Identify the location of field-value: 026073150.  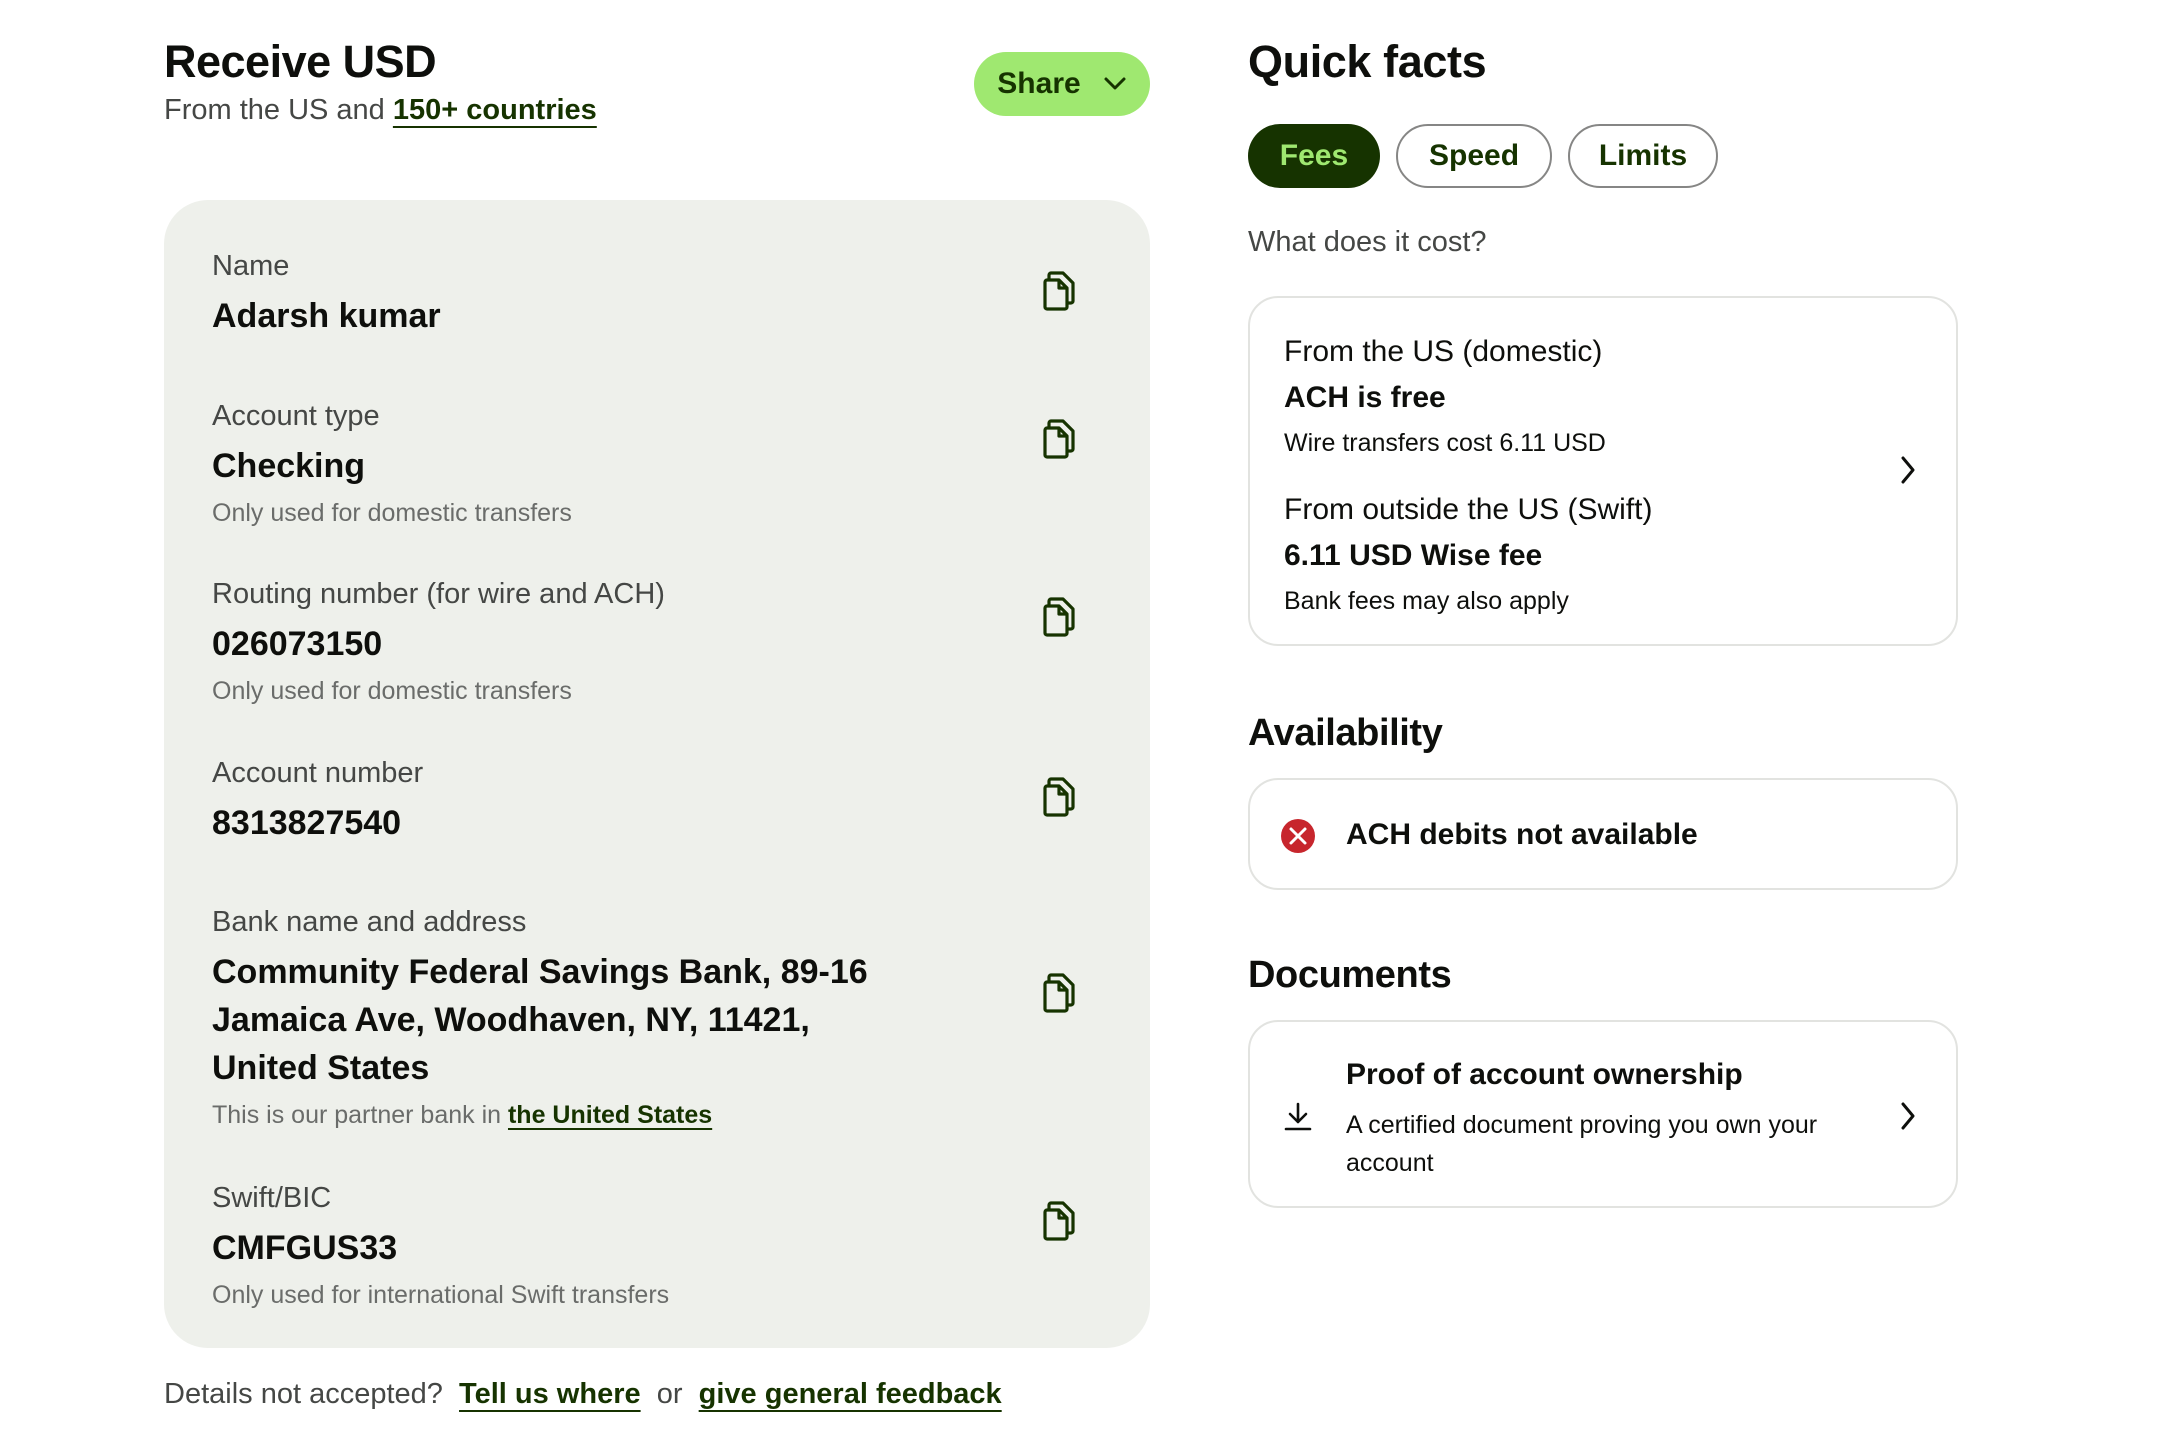
(297, 644).